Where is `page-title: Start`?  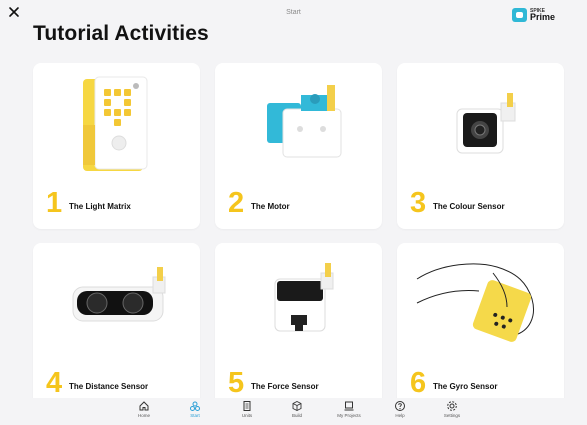 page-title: Start is located at coordinates (293, 12).